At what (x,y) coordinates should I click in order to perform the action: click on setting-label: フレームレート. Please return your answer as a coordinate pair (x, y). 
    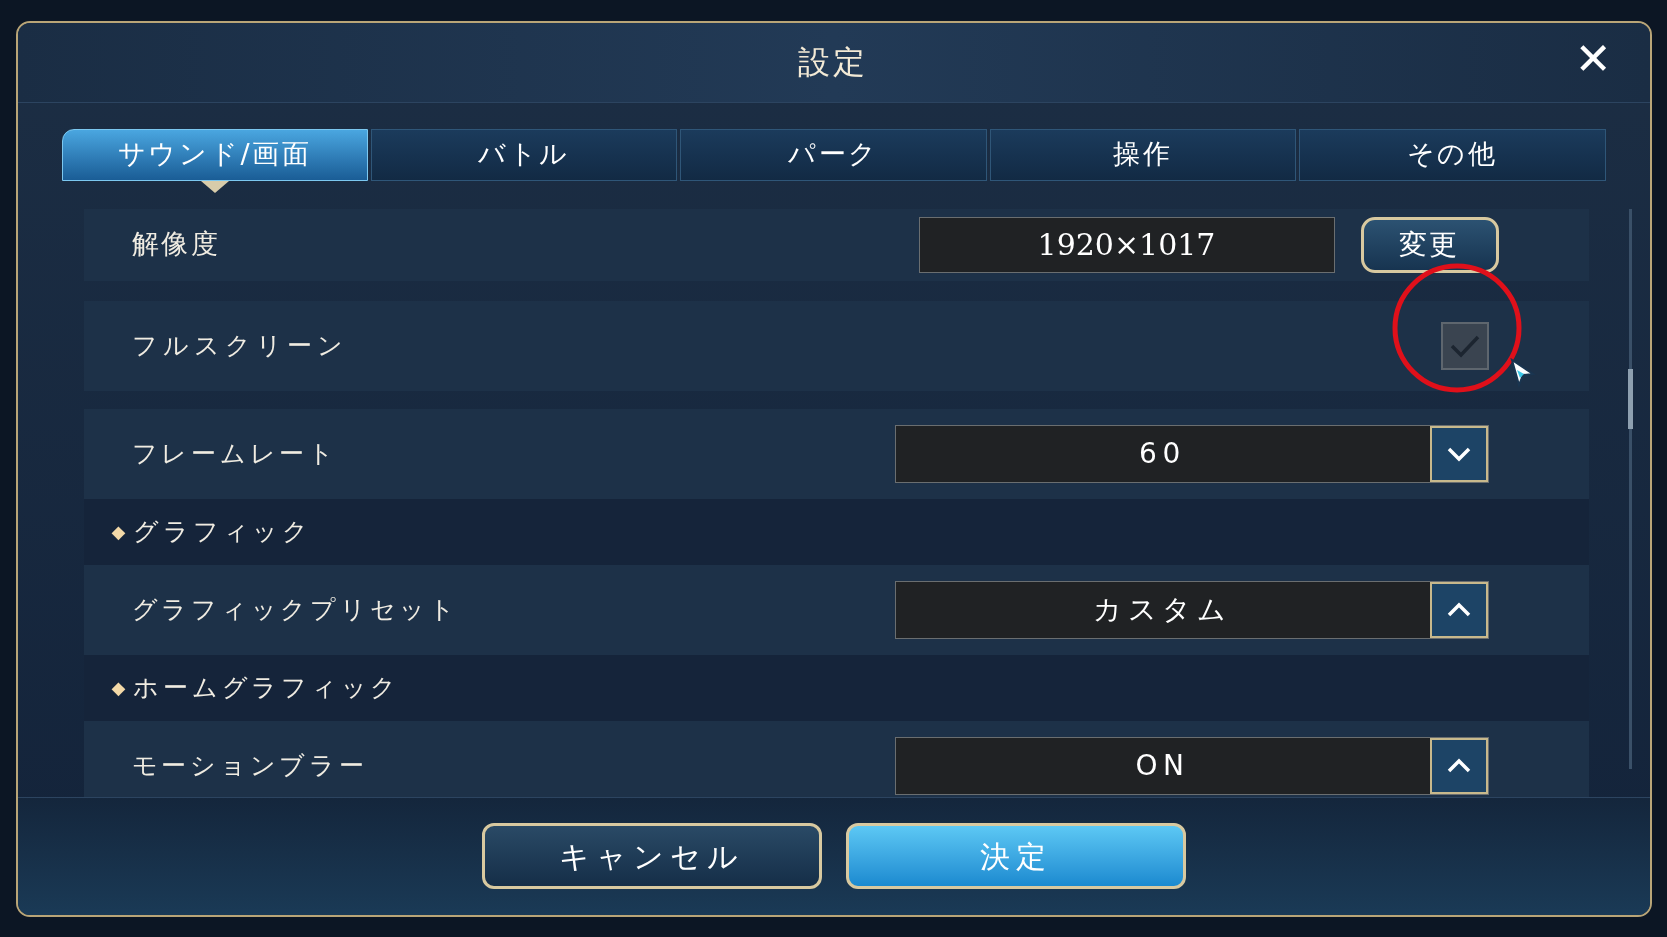
    Looking at the image, I should click on (234, 453).